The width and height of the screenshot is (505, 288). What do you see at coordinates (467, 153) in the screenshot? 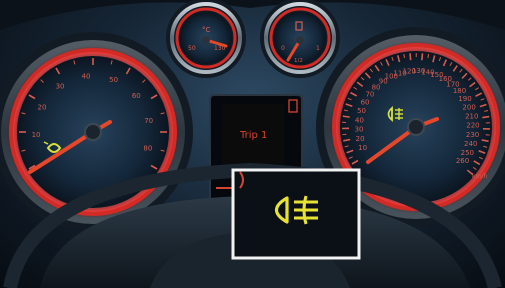
I see `tick-label: 250` at bounding box center [467, 153].